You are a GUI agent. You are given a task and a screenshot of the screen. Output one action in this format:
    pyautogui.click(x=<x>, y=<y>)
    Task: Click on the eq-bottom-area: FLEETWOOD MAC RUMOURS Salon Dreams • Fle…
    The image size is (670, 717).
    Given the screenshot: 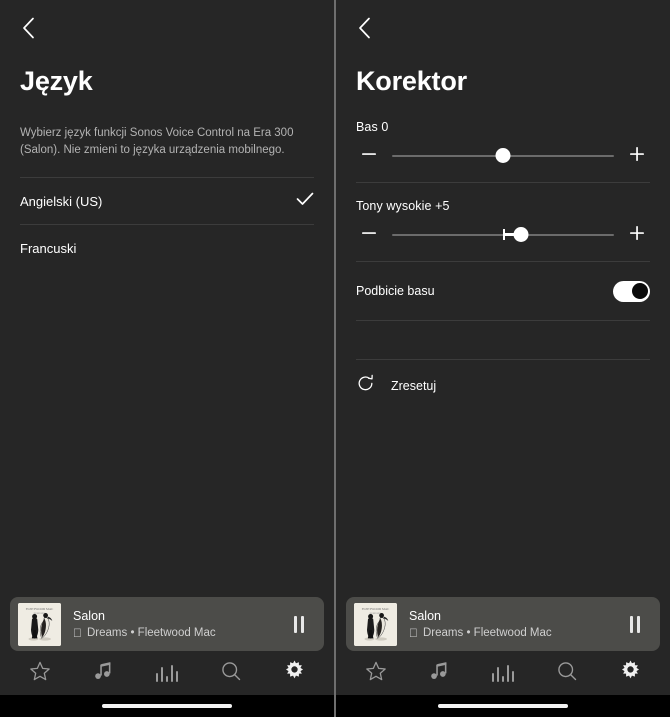 What is the action you would take?
    pyautogui.click(x=503, y=657)
    